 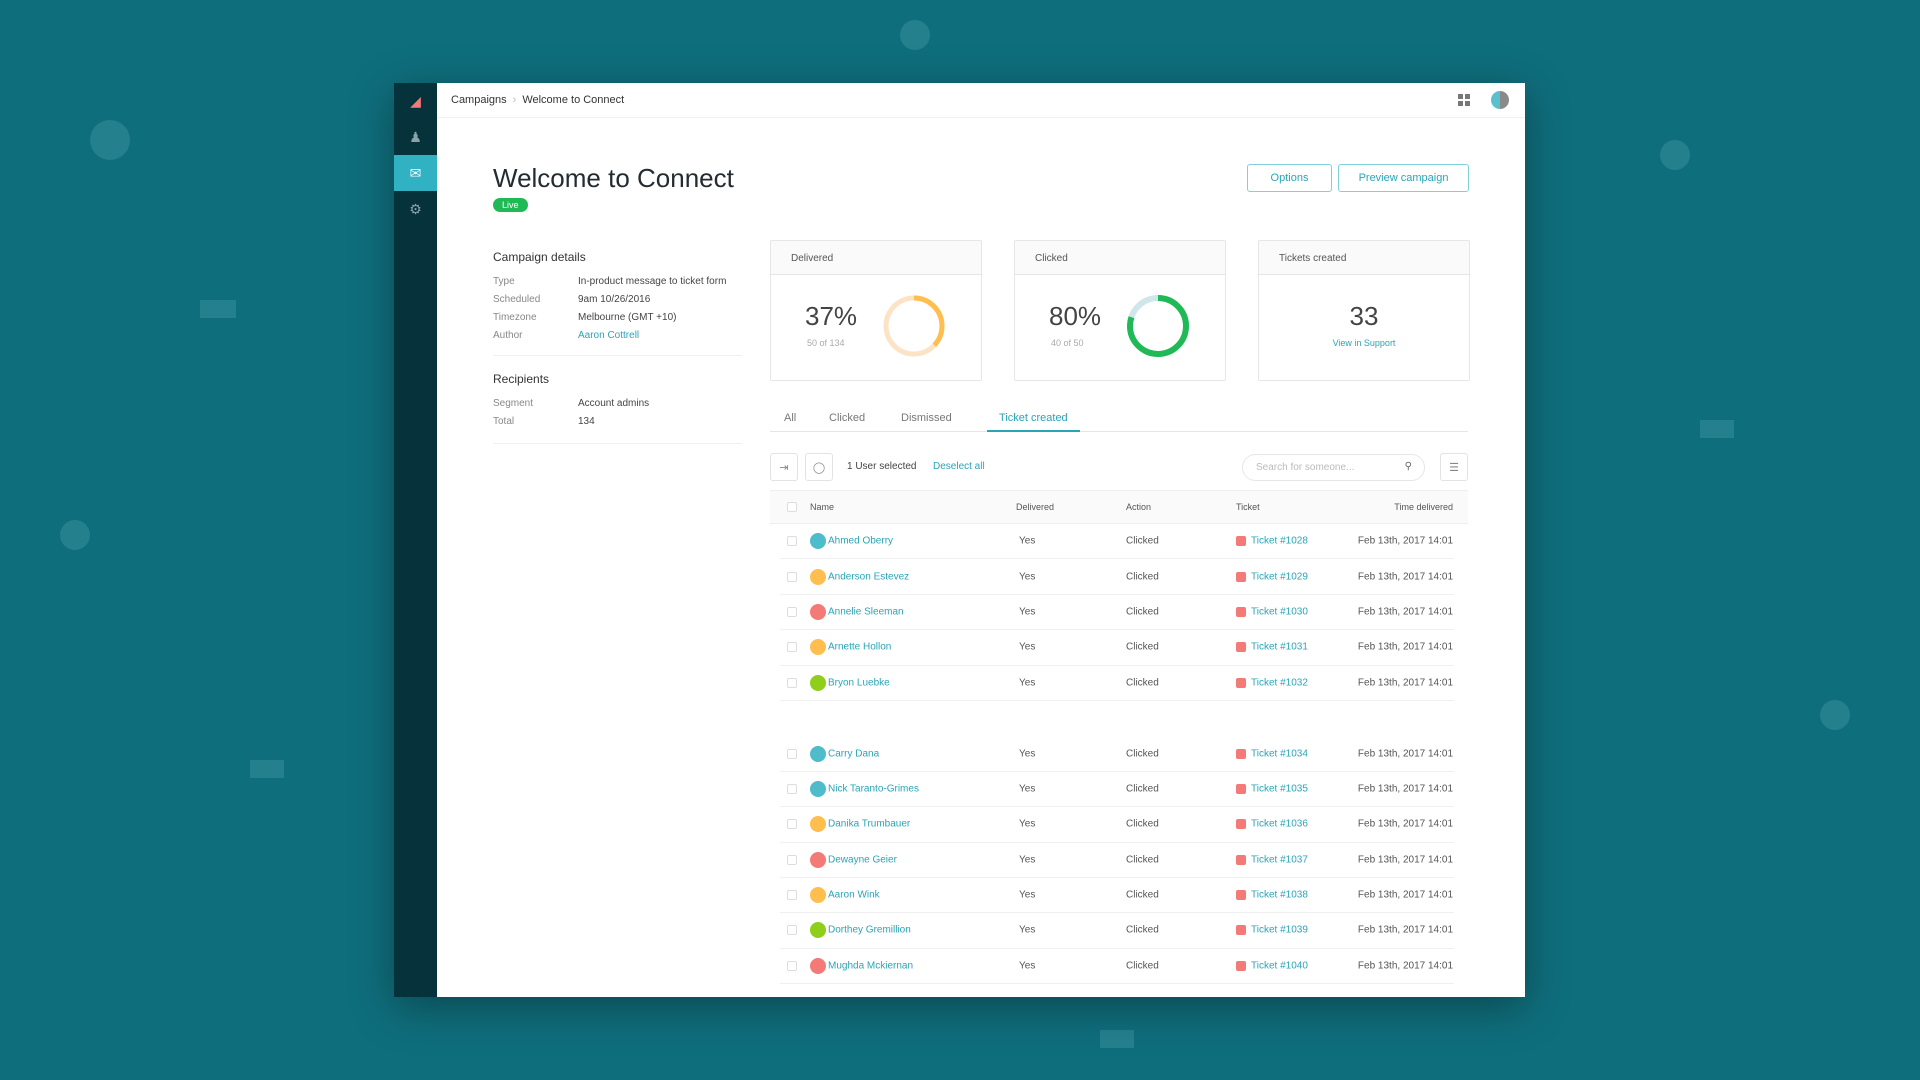 I want to click on select-all-checkbox, so click(x=792, y=507).